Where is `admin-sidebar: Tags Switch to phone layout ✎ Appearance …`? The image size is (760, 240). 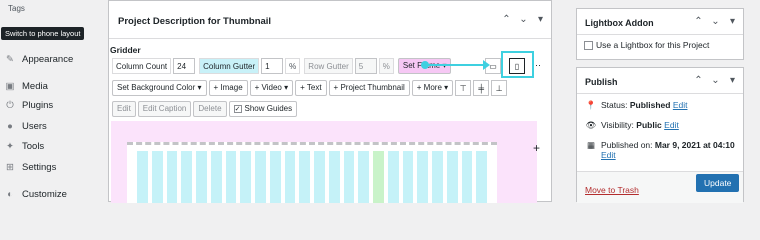
admin-sidebar: Tags Switch to phone layout ✎ Appearance … is located at coordinates (48, 101).